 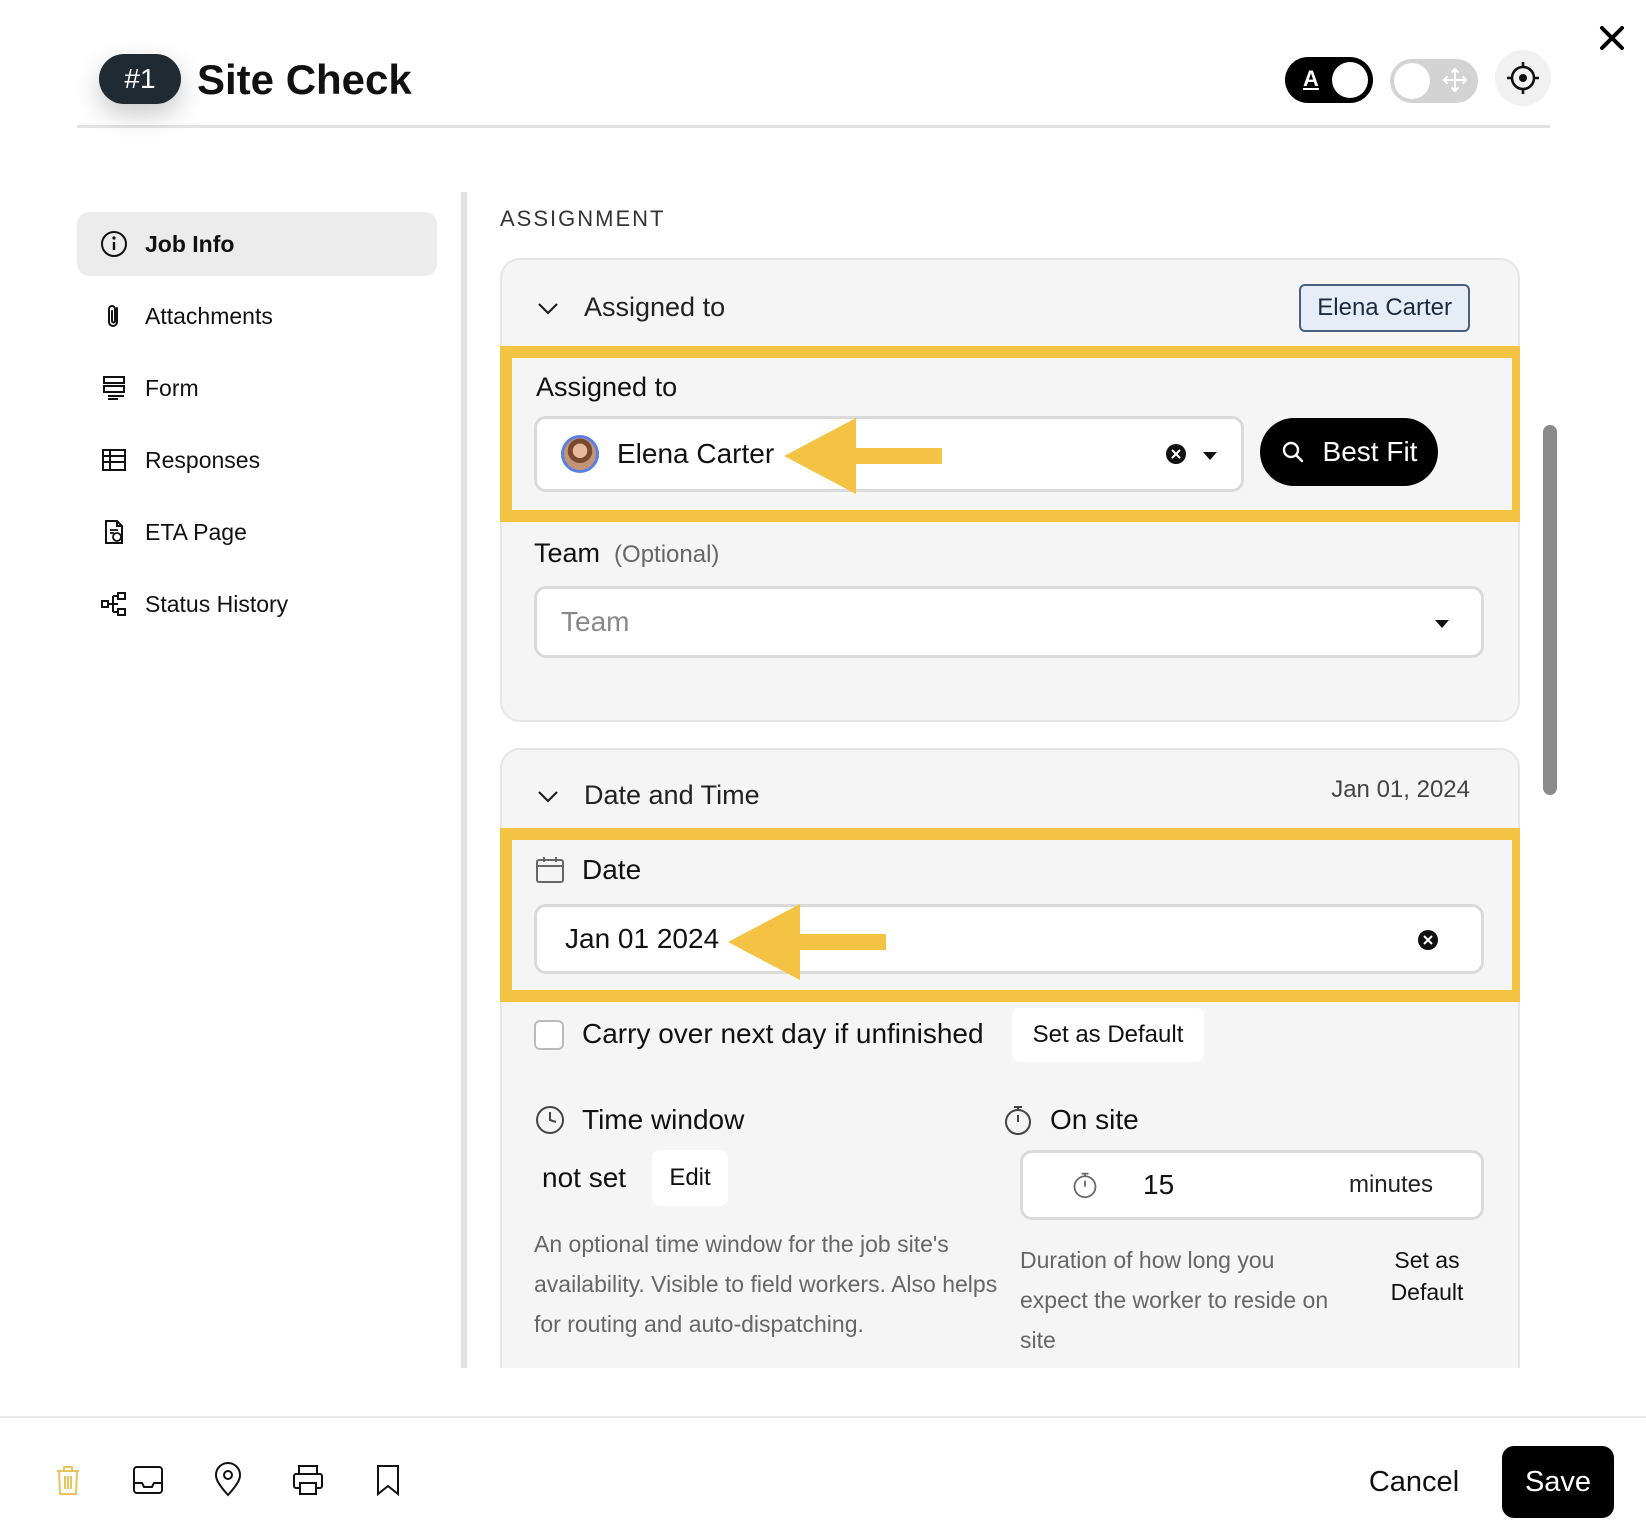 I want to click on sidebar-item-label: ETA Page, so click(x=196, y=531).